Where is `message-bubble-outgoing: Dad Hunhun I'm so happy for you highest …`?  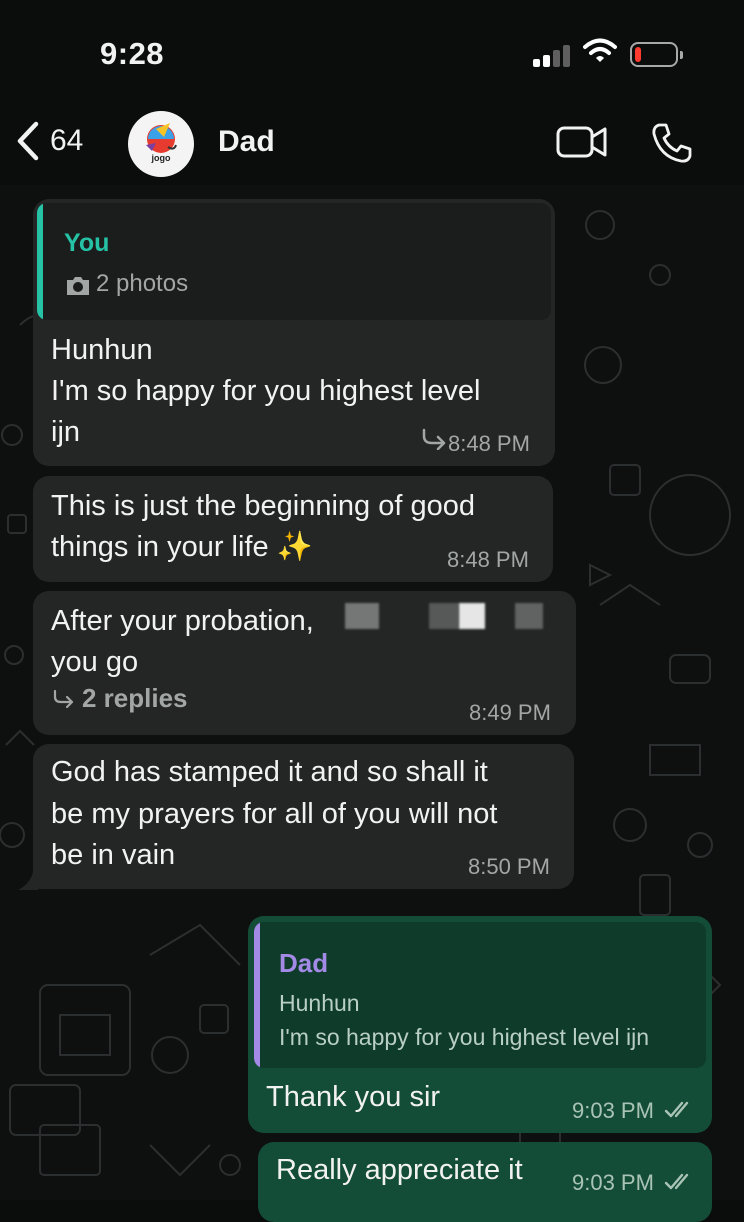 message-bubble-outgoing: Dad Hunhun I'm so happy for you highest … is located at coordinates (480, 1024).